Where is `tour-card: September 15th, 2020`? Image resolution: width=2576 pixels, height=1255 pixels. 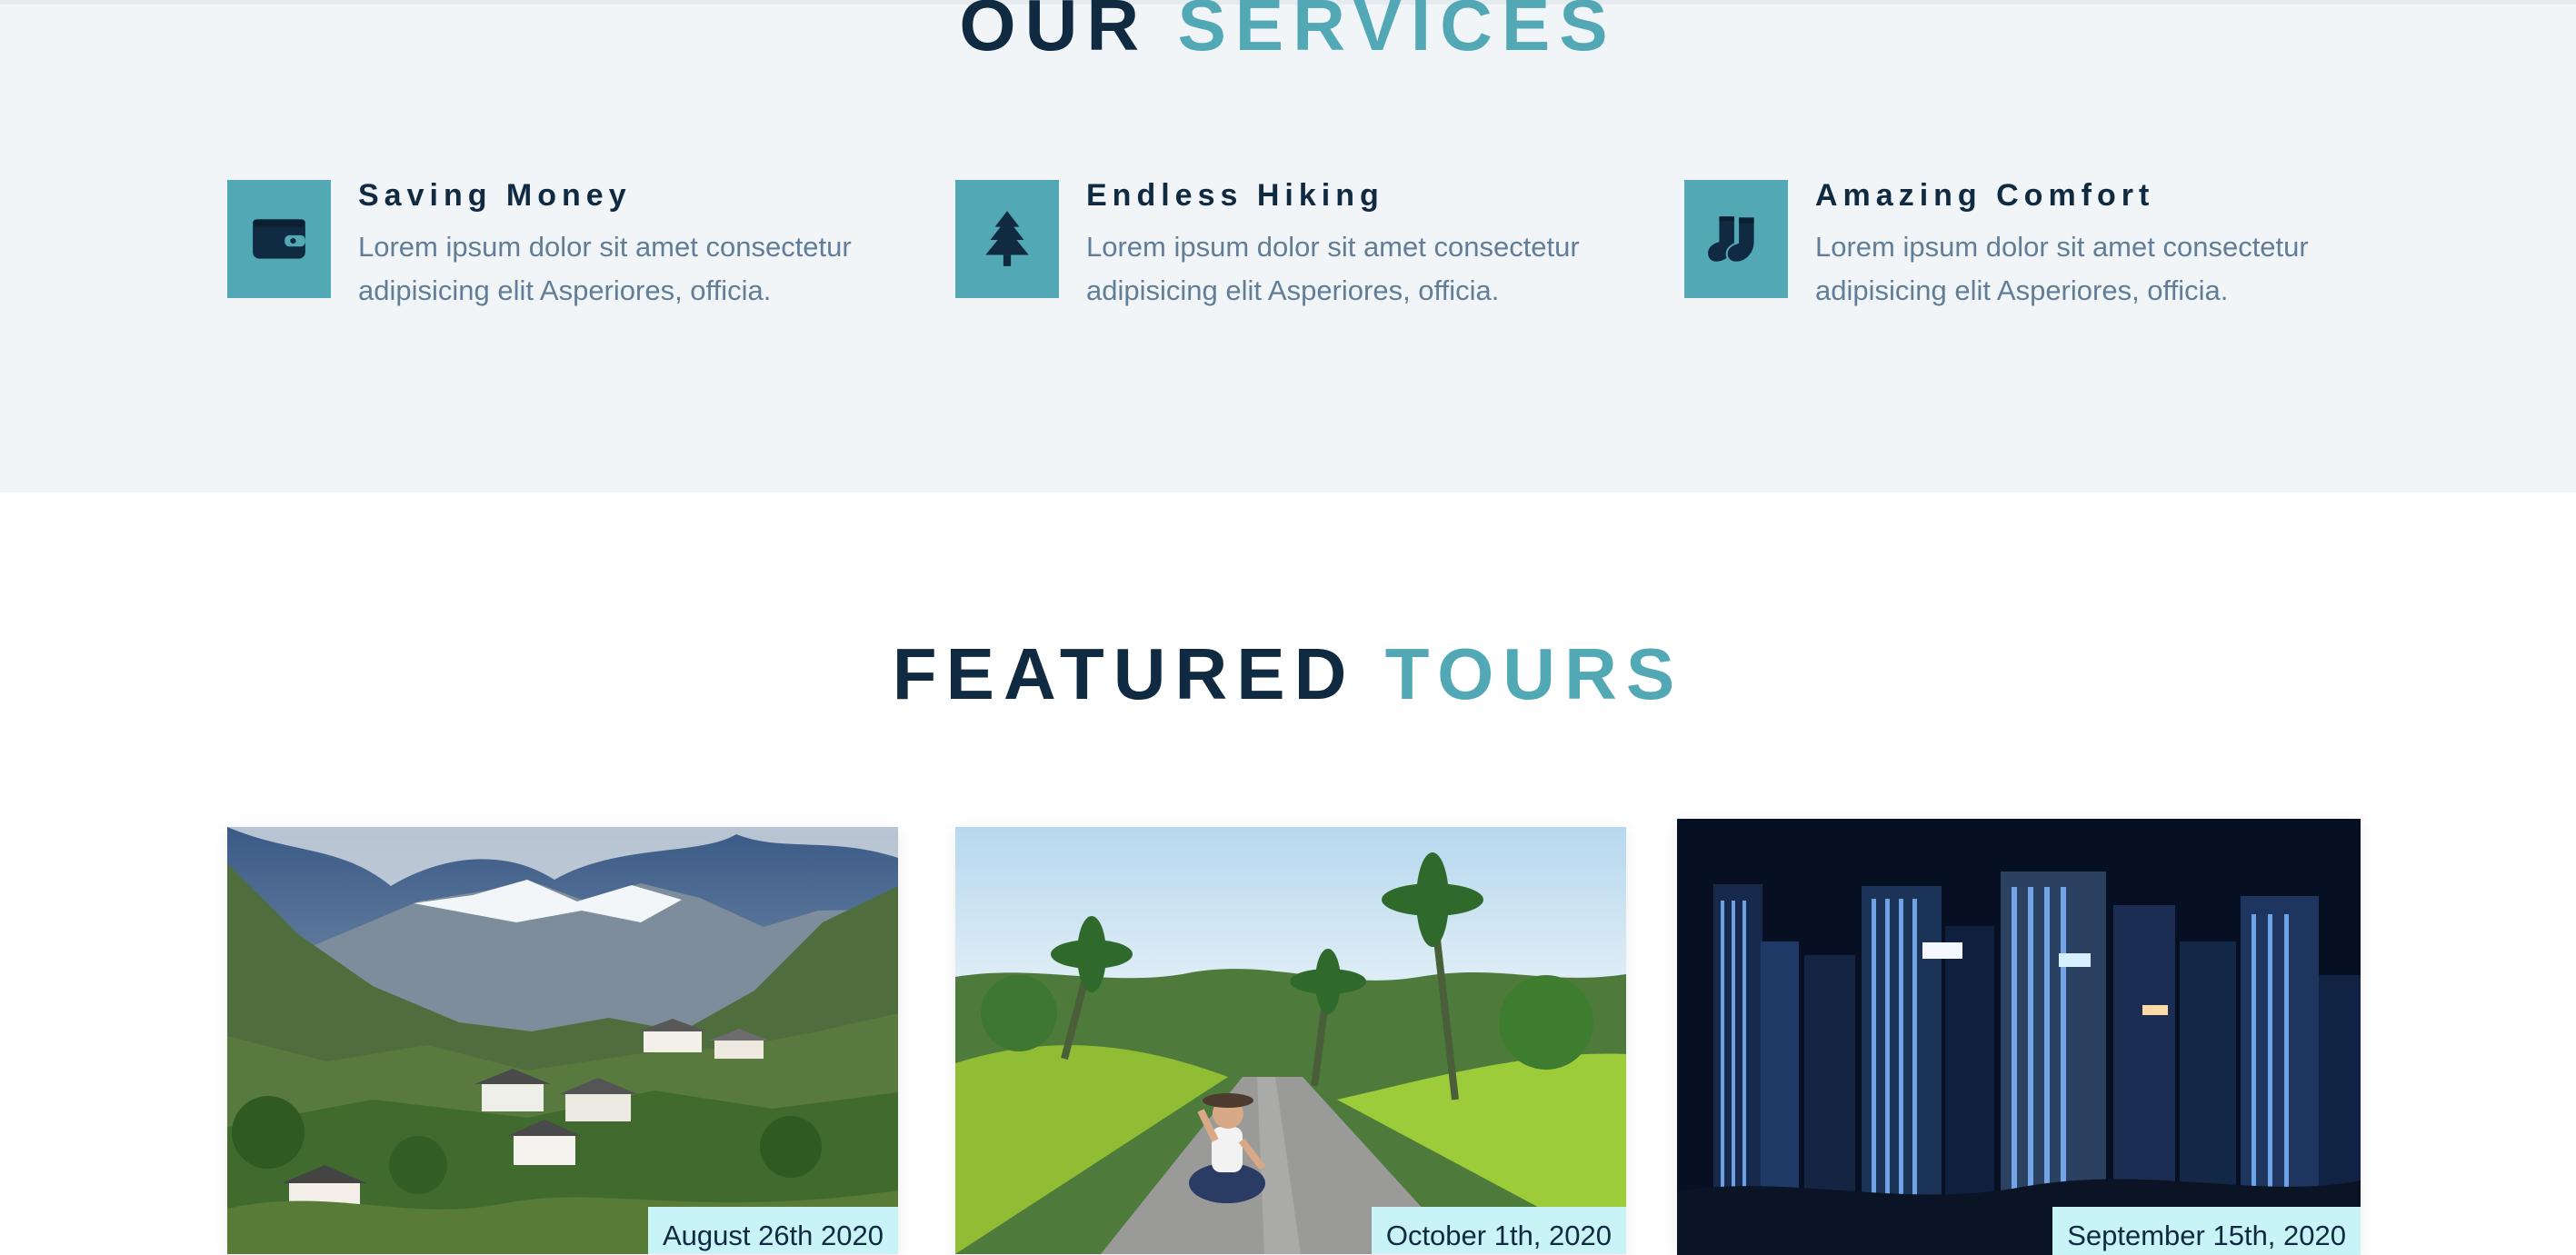
tour-card: September 15th, 2020 is located at coordinates (2019, 1037).